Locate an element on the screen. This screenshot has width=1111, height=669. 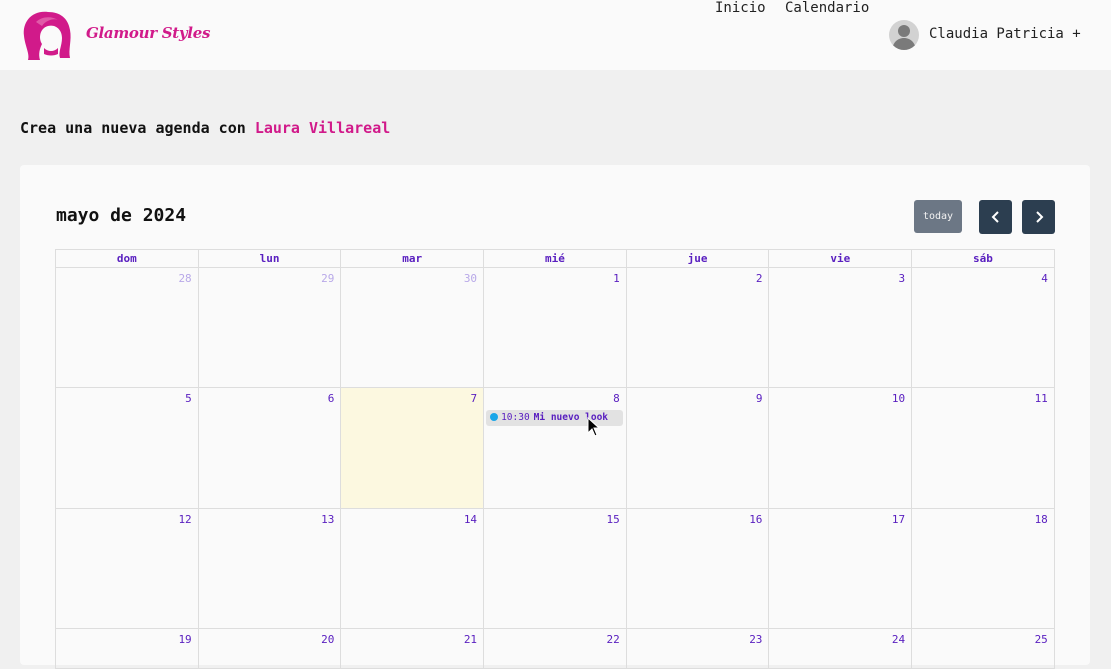
day-cell: 2 is located at coordinates (698, 328).